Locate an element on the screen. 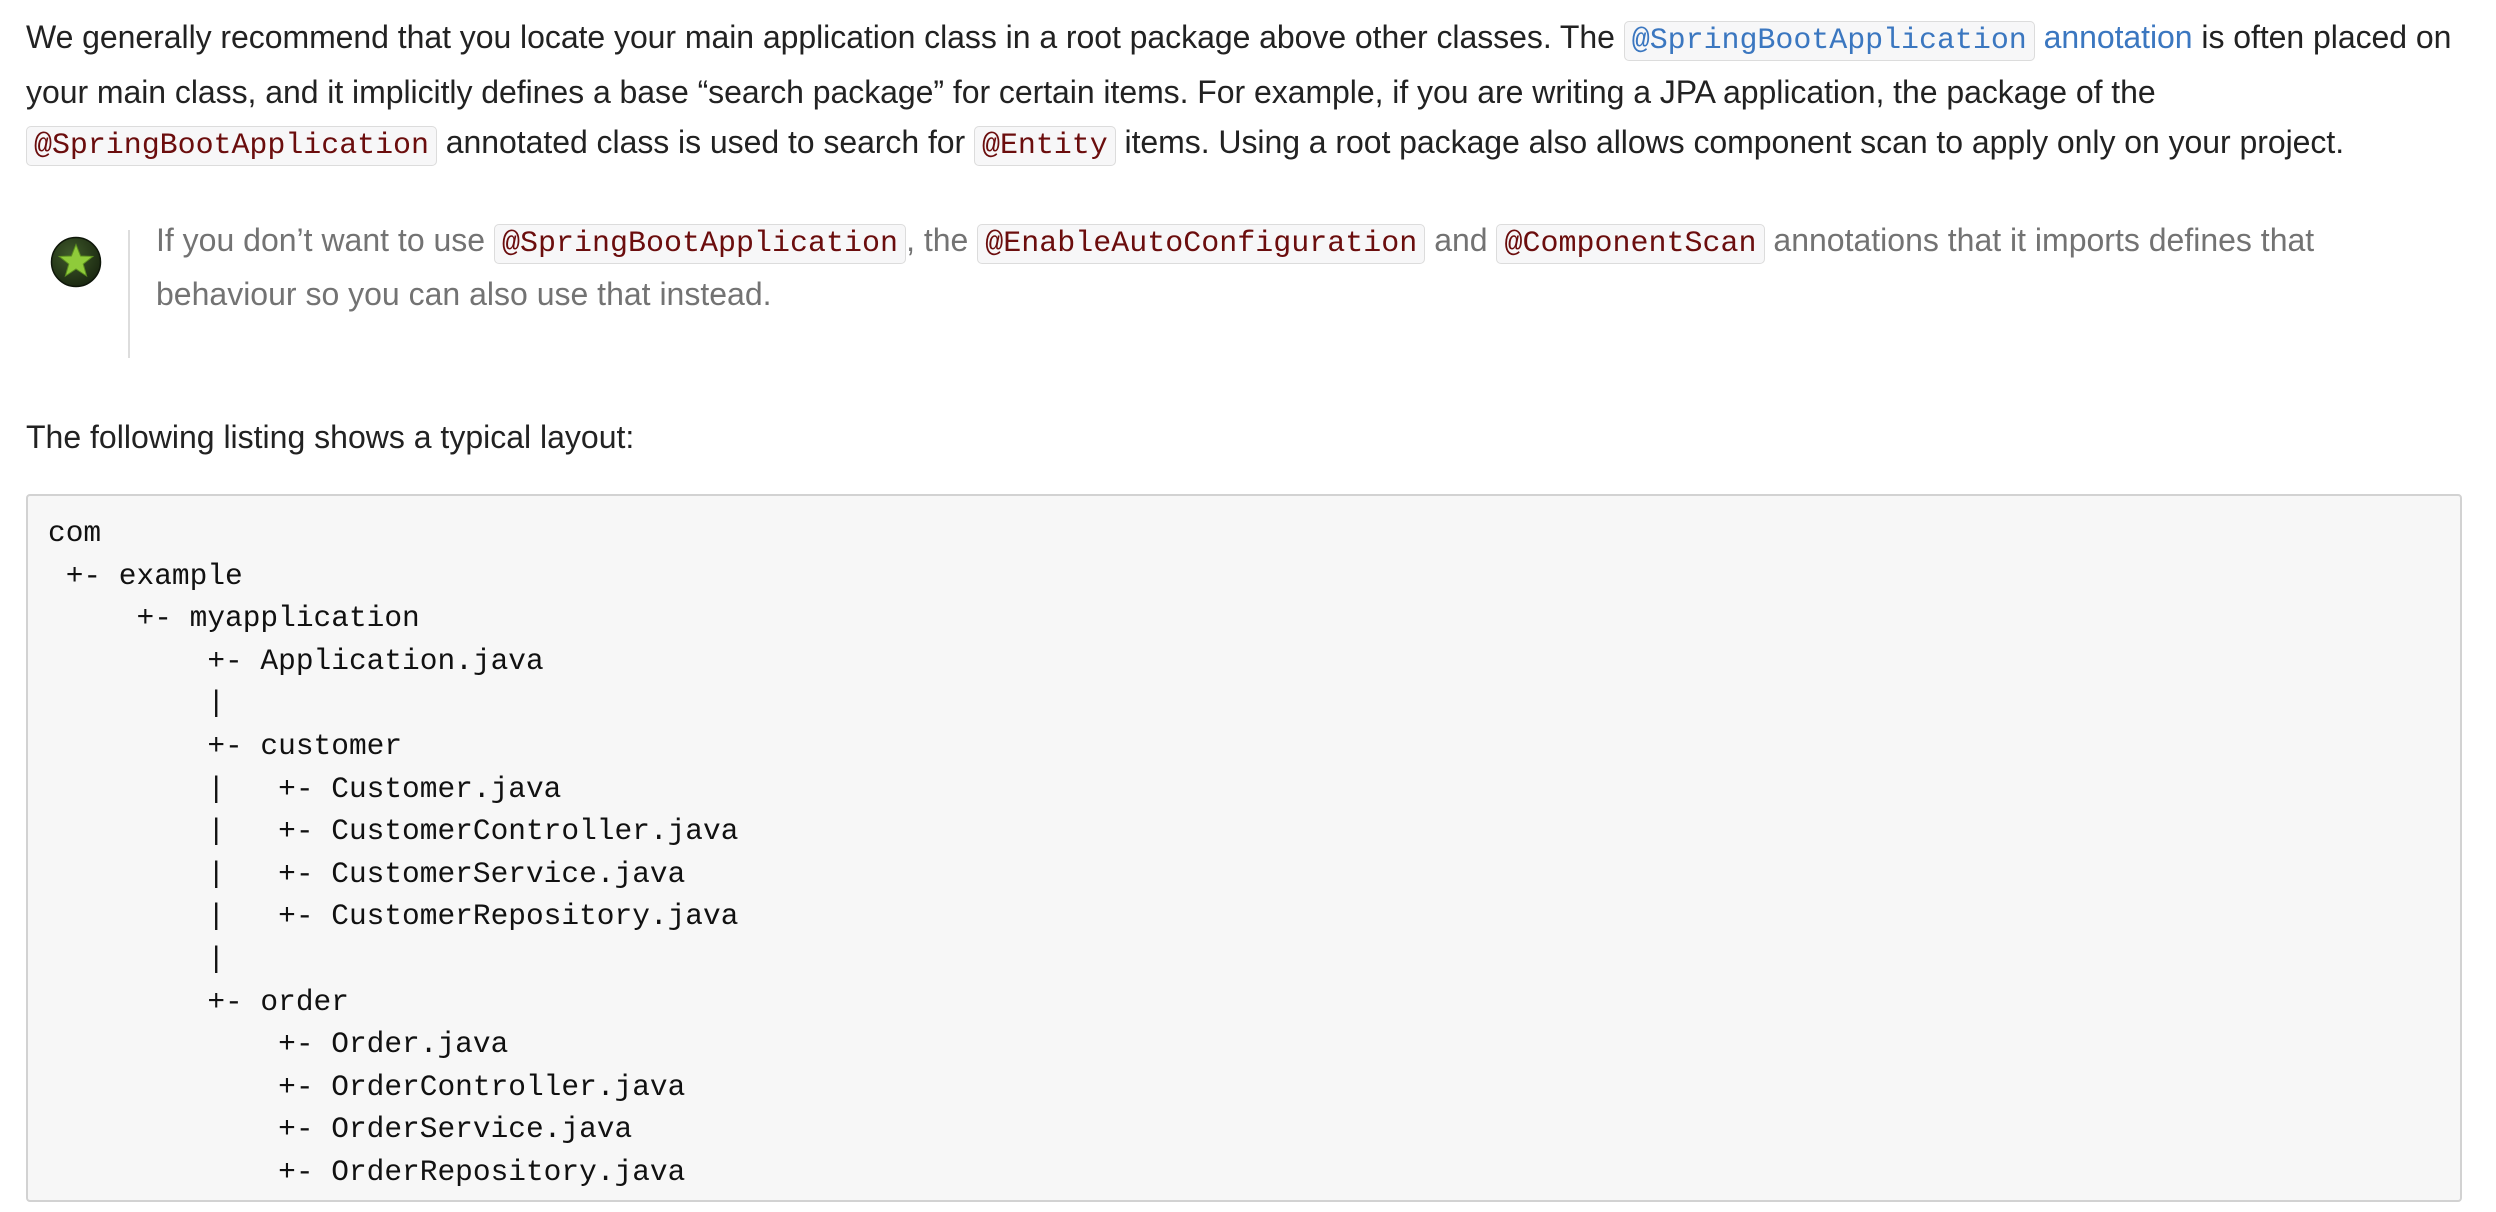 The image size is (2496, 1212). listing-line: | +- CustomerService.java is located at coordinates (367, 873).